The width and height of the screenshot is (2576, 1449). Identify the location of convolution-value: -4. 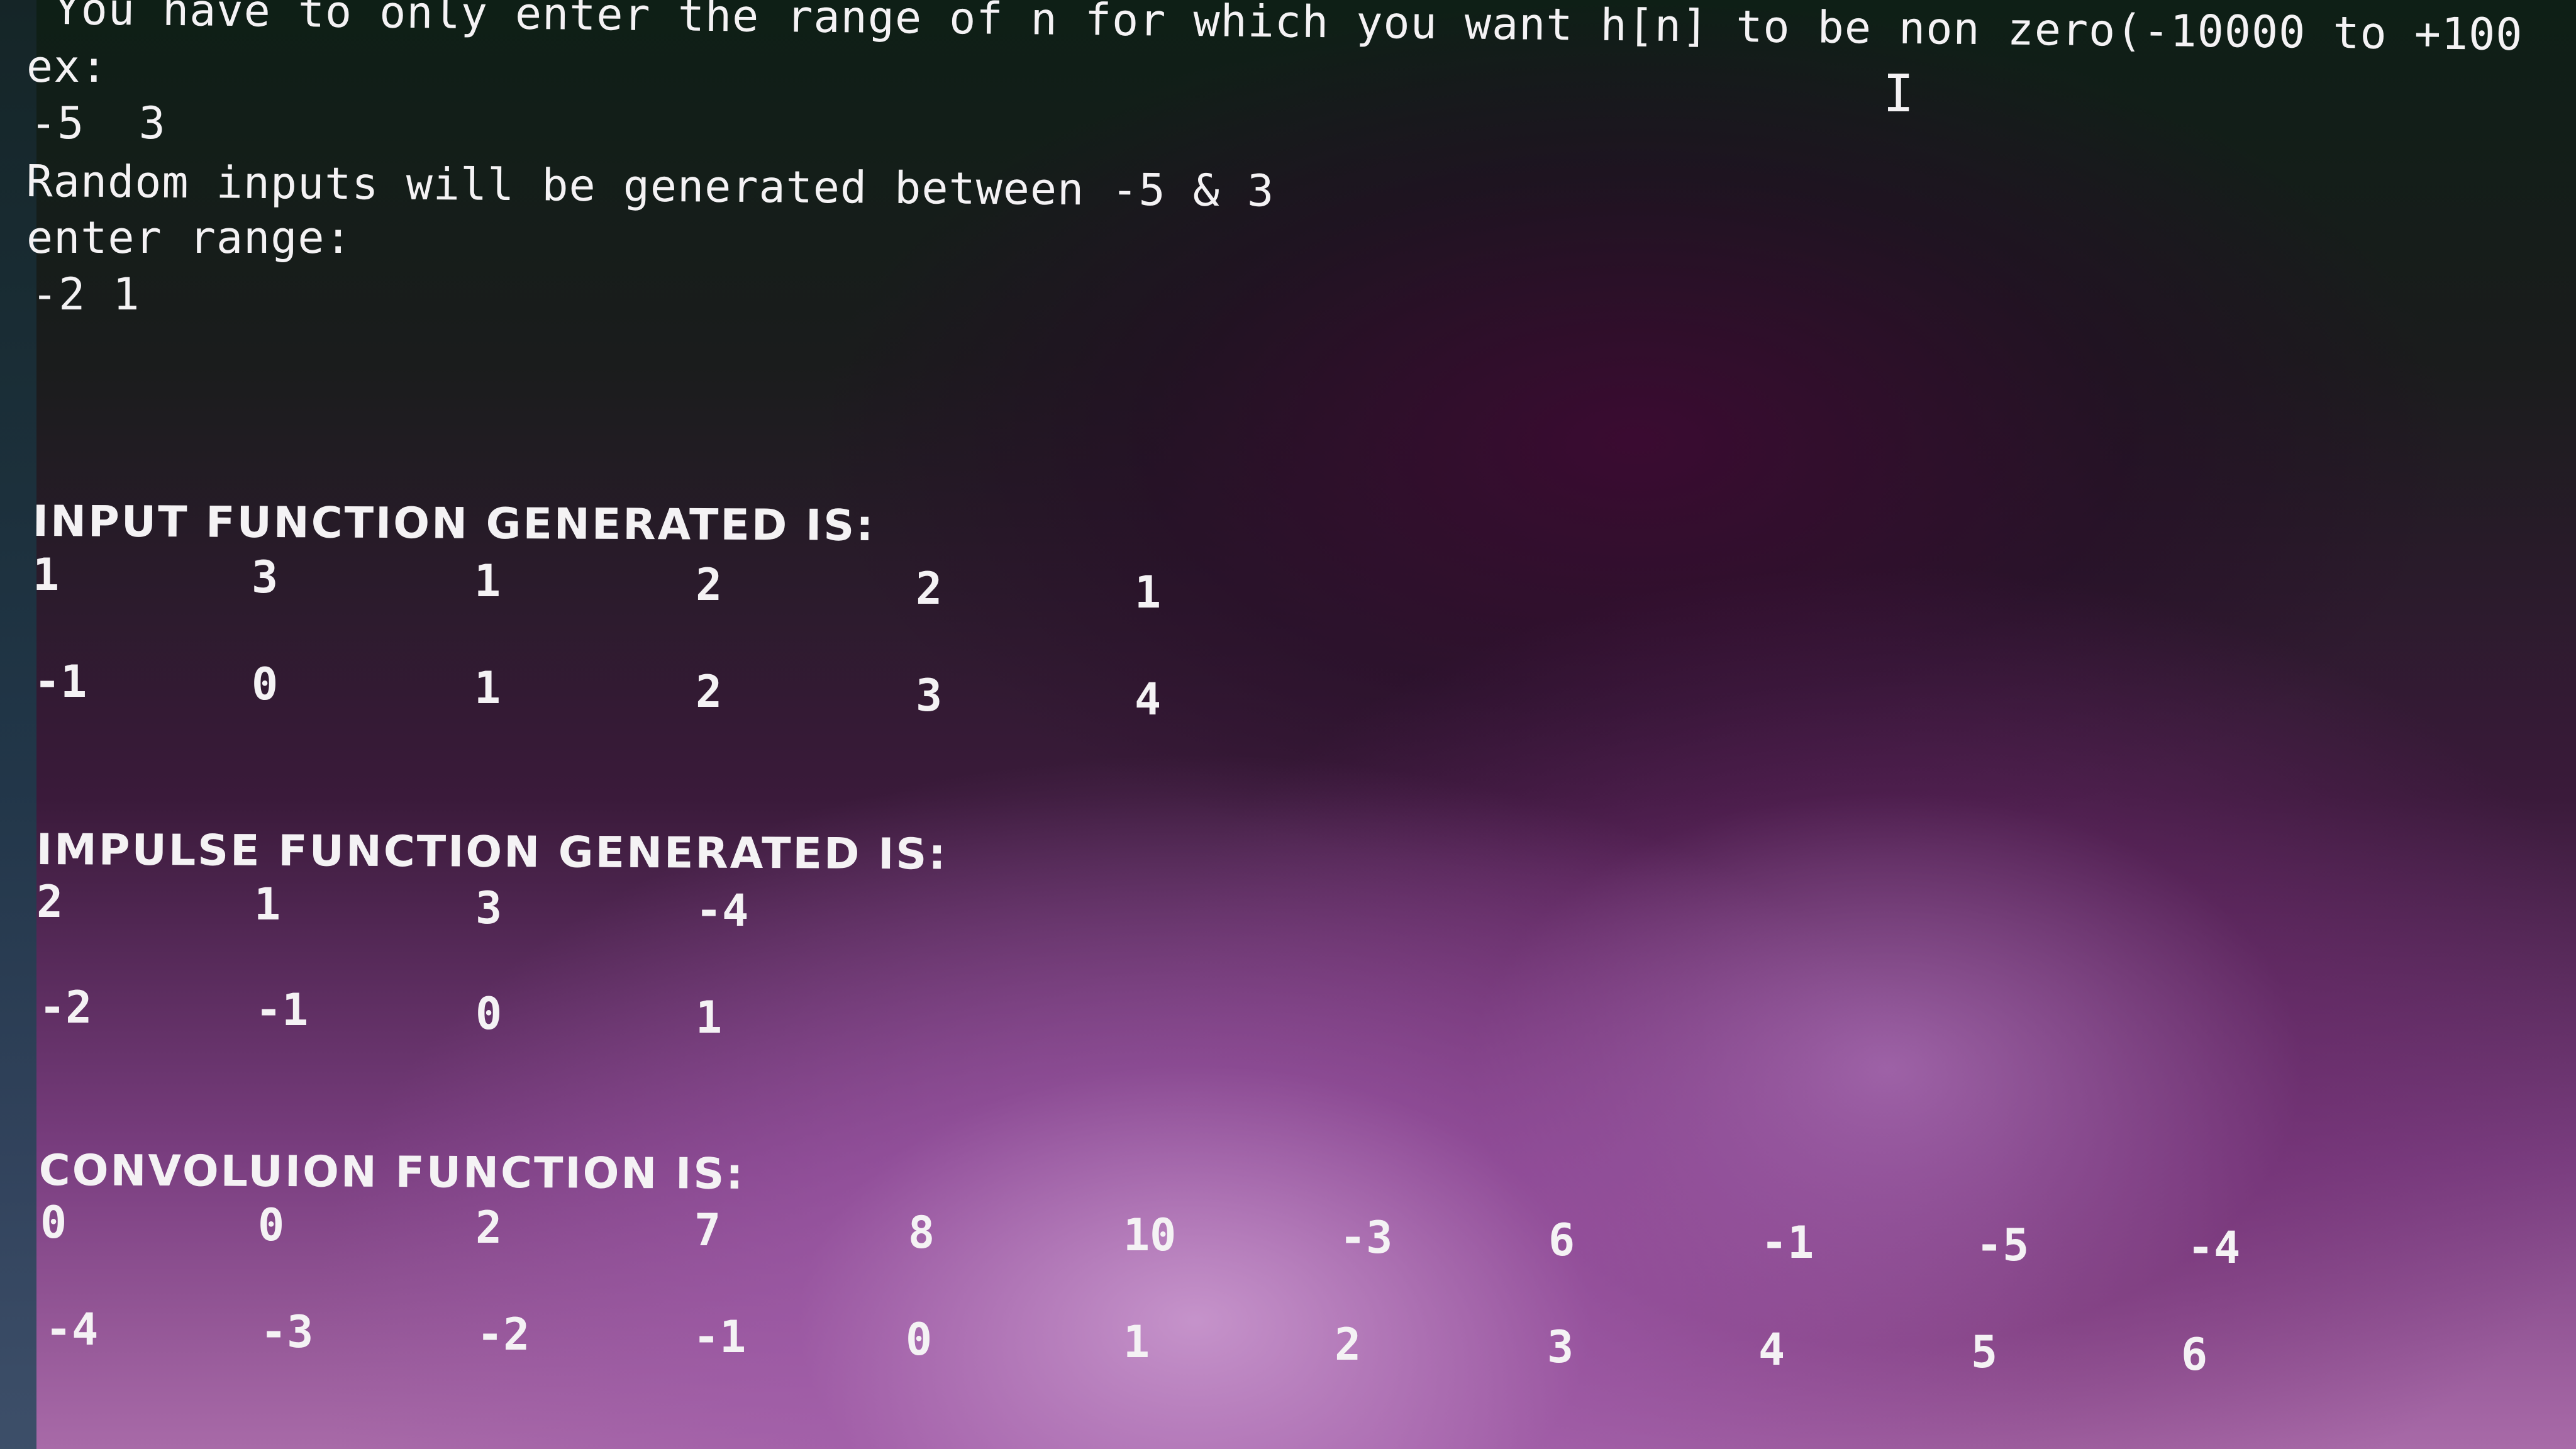
(2214, 1248).